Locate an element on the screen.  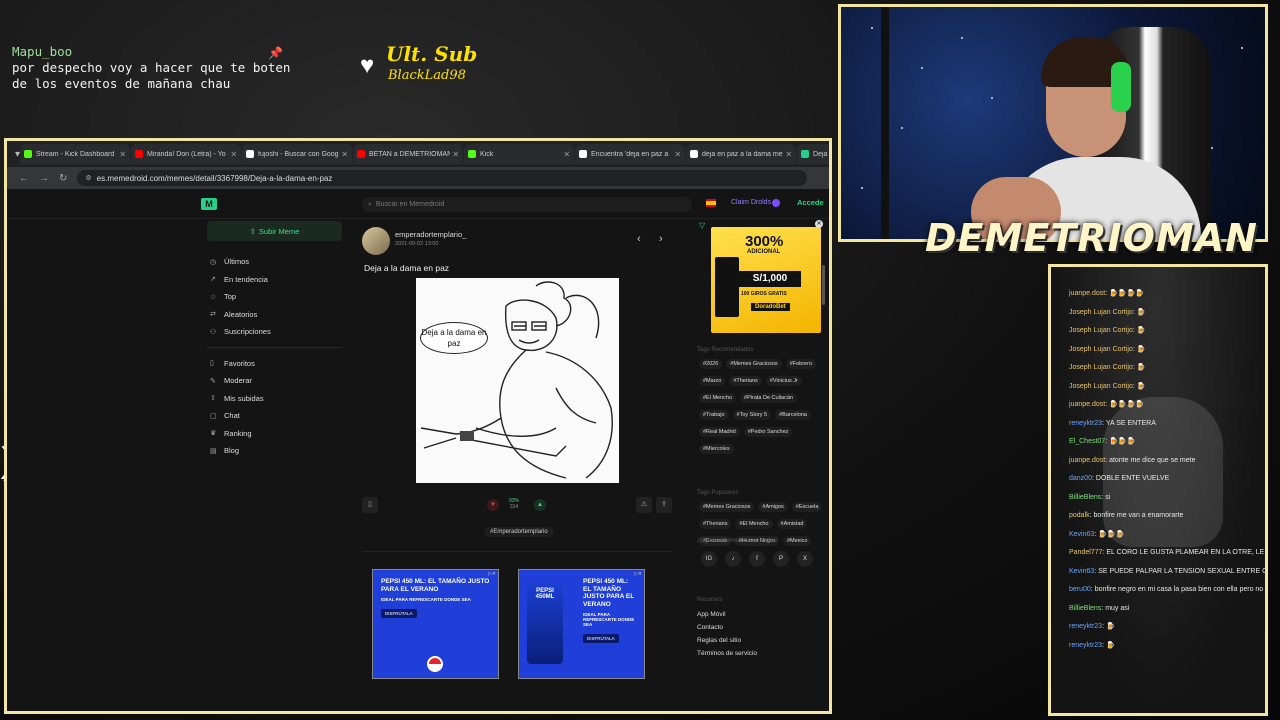
nav-item-aleatorios: ⇄ Aleatorios is located at coordinates (274, 315).